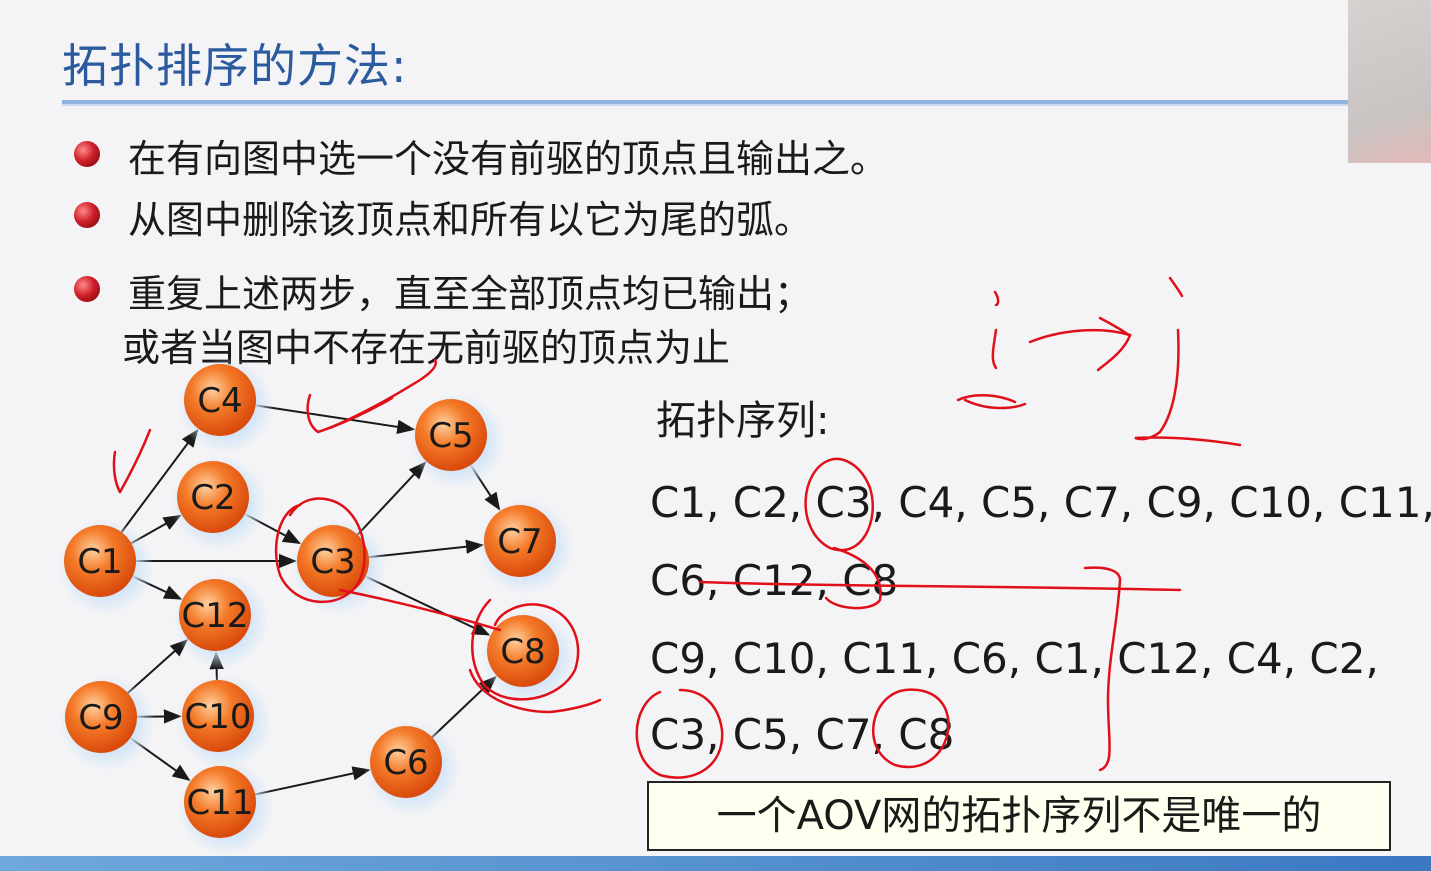  Describe the element at coordinates (428, 605) in the screenshot. I see `graph-edge-C3-C8` at that location.